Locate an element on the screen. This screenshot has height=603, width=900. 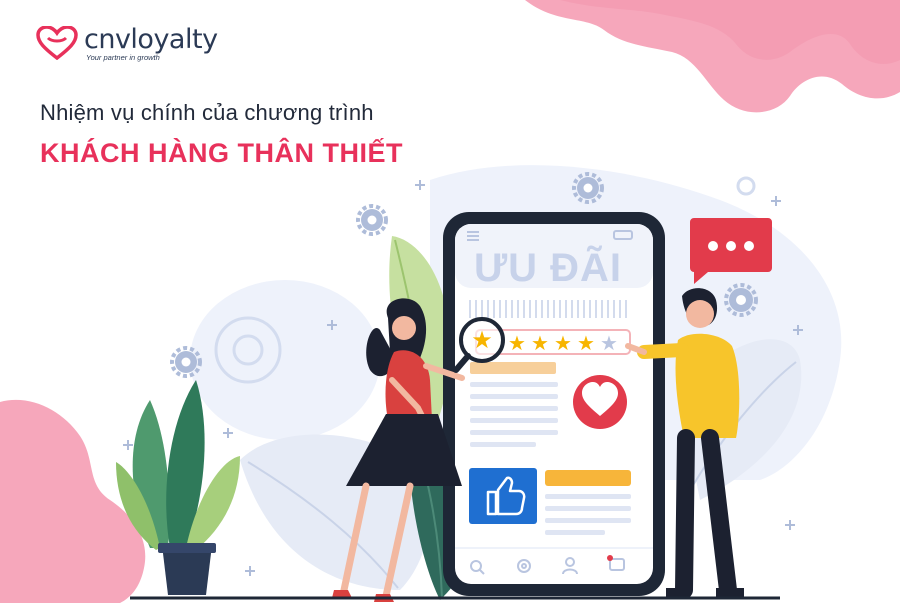
brand-name: cnvloyalty is located at coordinates (151, 39).